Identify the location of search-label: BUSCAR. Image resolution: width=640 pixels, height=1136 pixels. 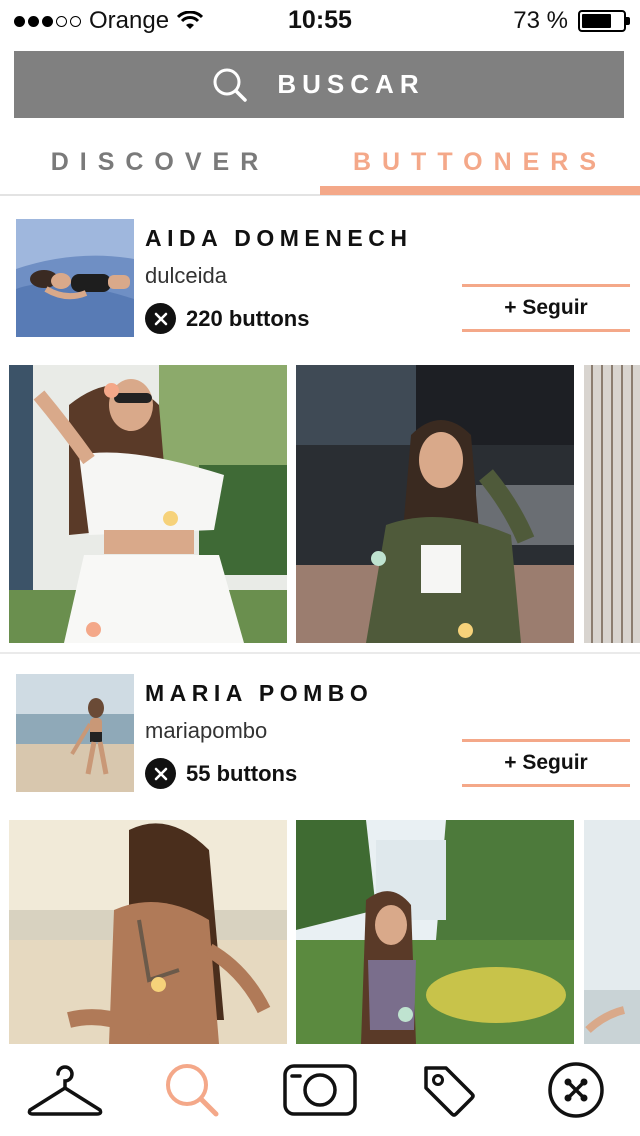
(351, 84).